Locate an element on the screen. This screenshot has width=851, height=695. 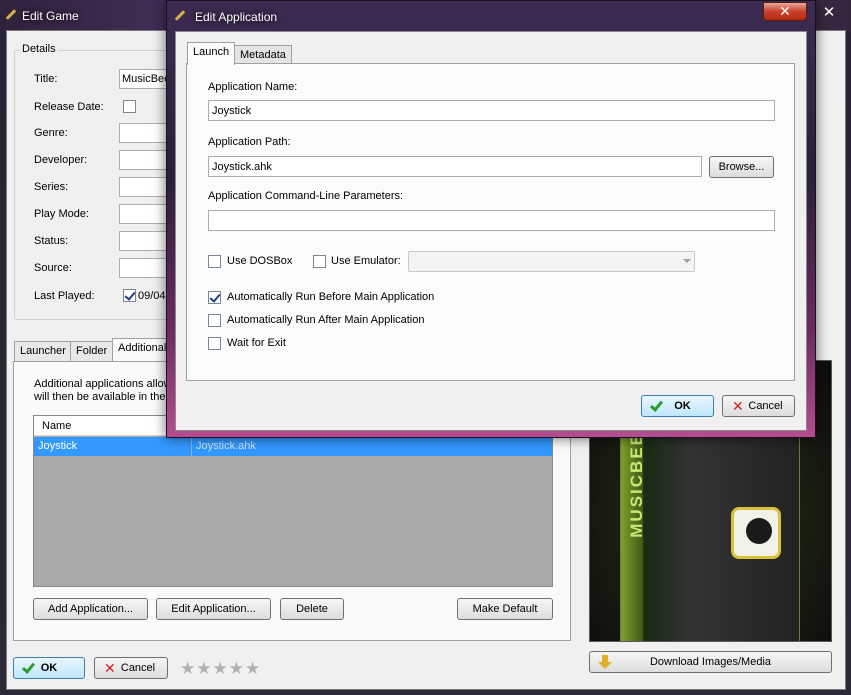
auto-run-after-label: Automatically Run After Main Application is located at coordinates (326, 320).